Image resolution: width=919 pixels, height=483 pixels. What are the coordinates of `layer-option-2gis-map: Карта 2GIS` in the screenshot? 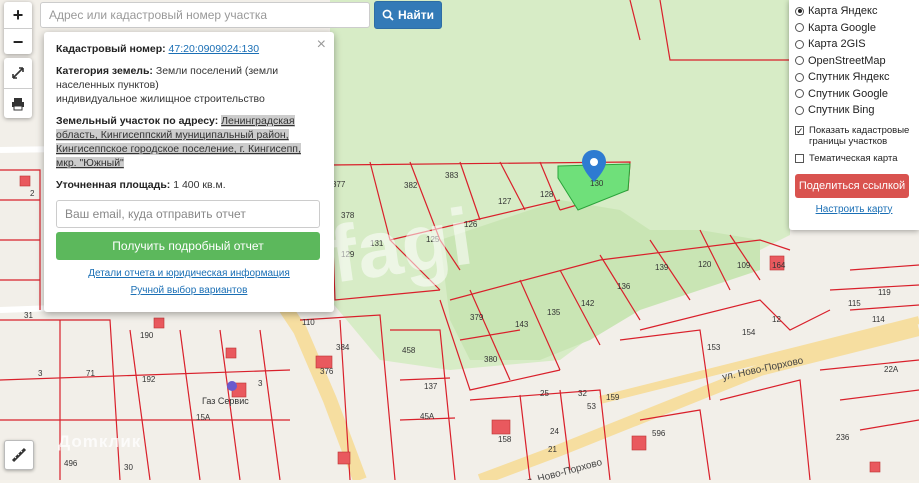 It's located at (854, 44).